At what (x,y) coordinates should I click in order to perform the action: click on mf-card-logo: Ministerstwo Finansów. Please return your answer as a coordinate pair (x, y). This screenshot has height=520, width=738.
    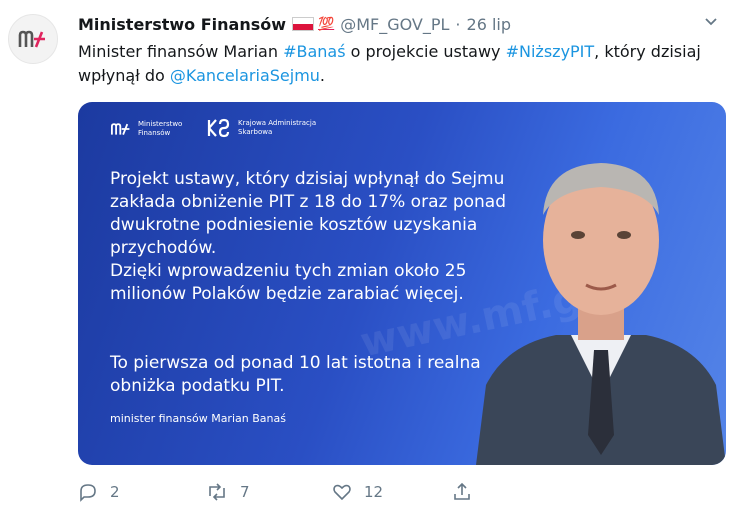
    Looking at the image, I should click on (146, 129).